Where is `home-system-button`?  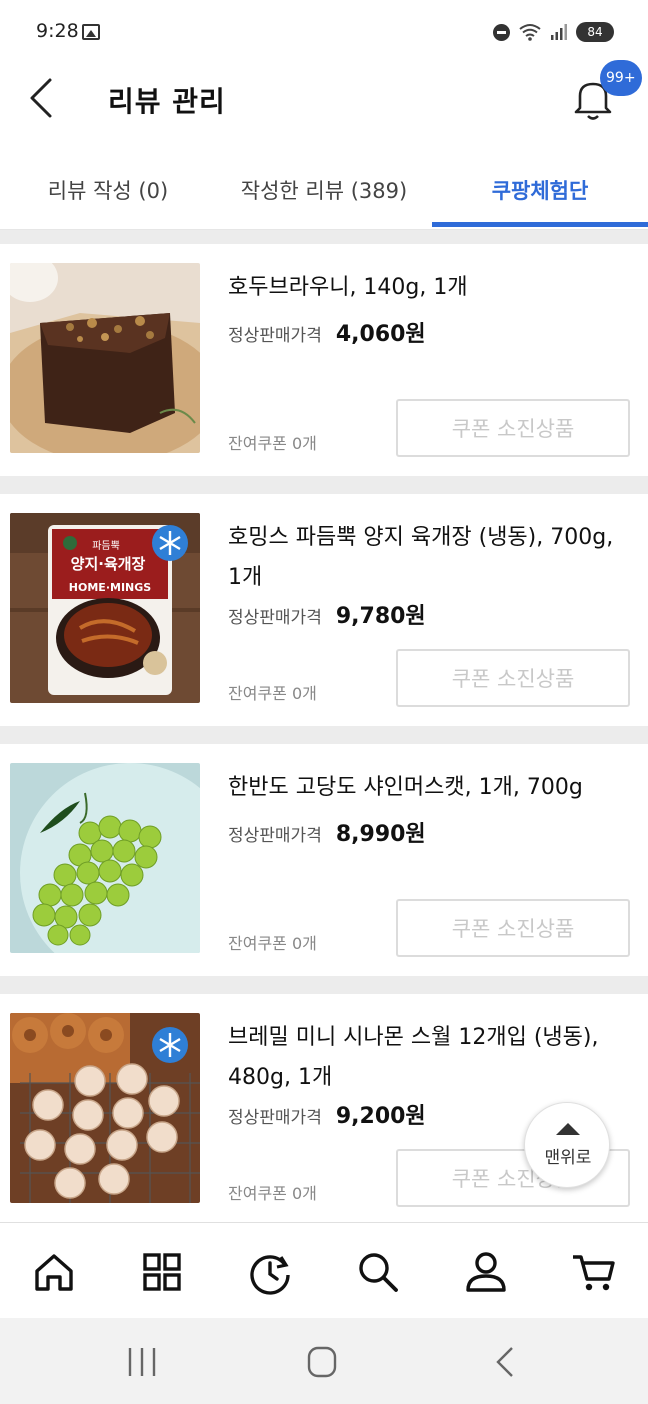
home-system-button is located at coordinates (322, 1362).